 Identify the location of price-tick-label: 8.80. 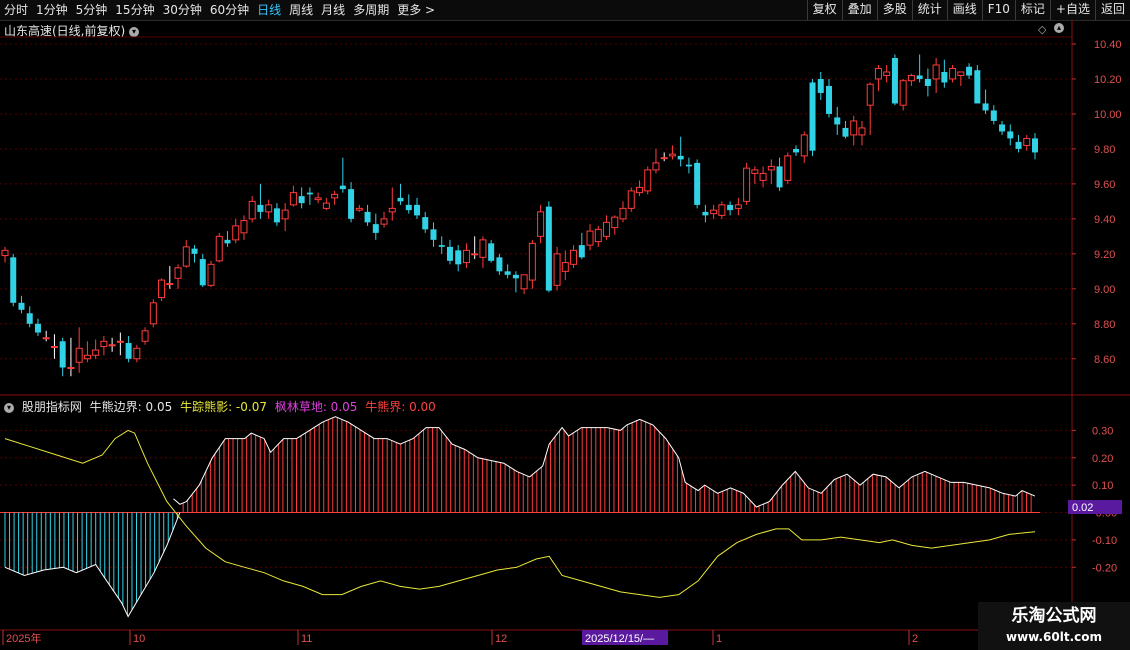
(1104, 325).